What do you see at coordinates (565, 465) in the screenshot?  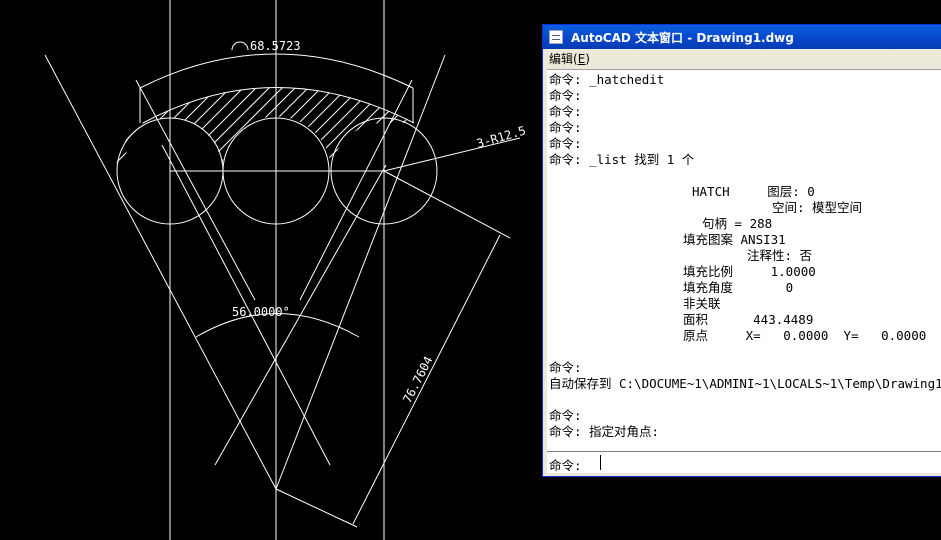 I see `command-prompt: 命令:` at bounding box center [565, 465].